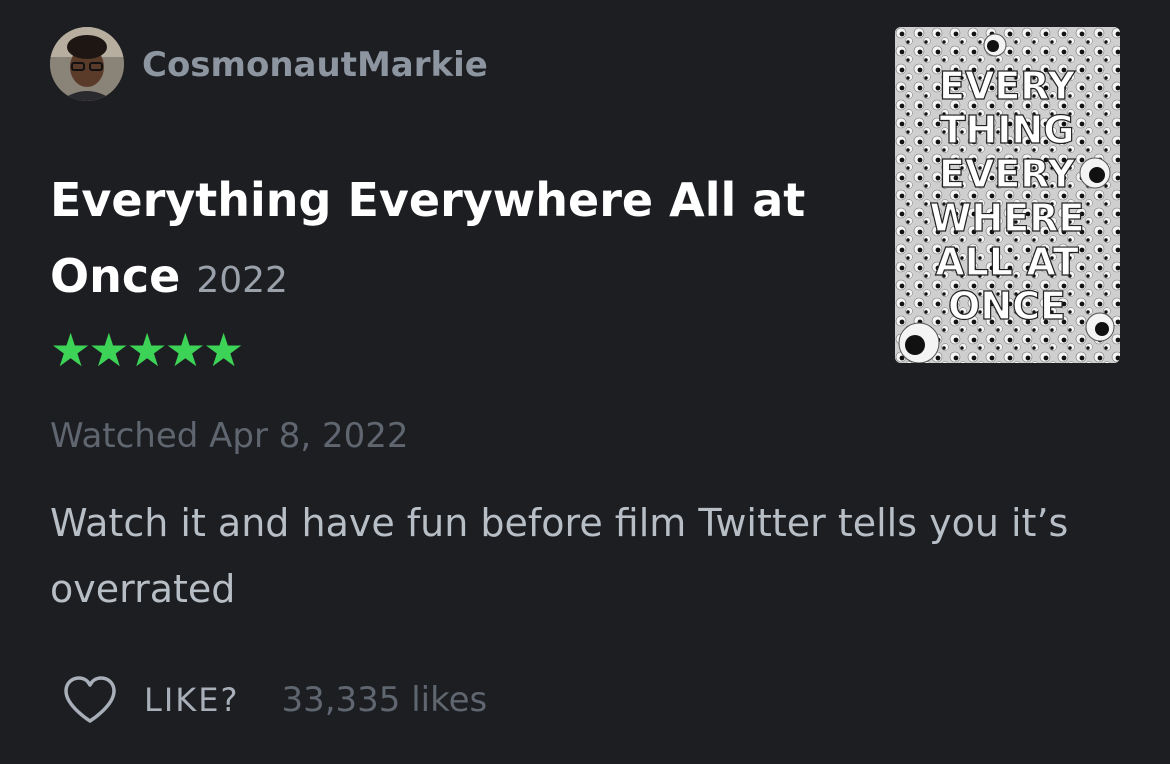 This screenshot has width=1170, height=764. Describe the element at coordinates (315, 65) in the screenshot. I see `username: CosmonautMarkie` at that location.